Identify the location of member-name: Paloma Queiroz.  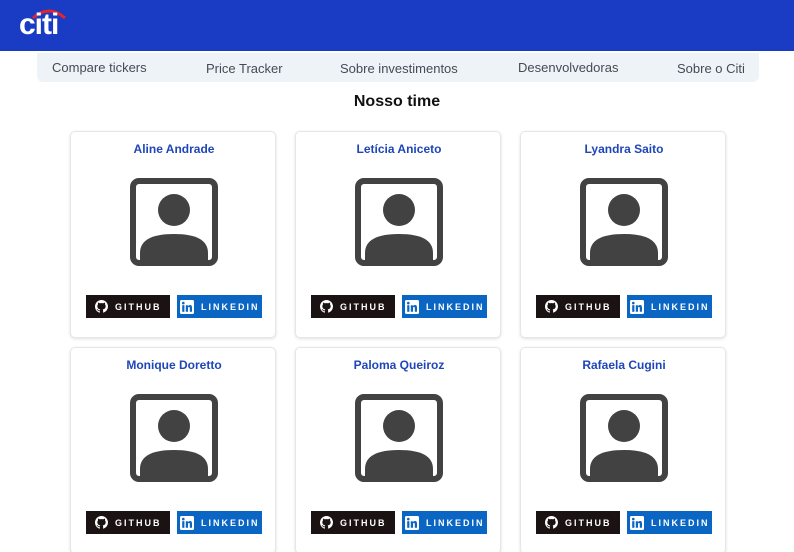
(399, 365).